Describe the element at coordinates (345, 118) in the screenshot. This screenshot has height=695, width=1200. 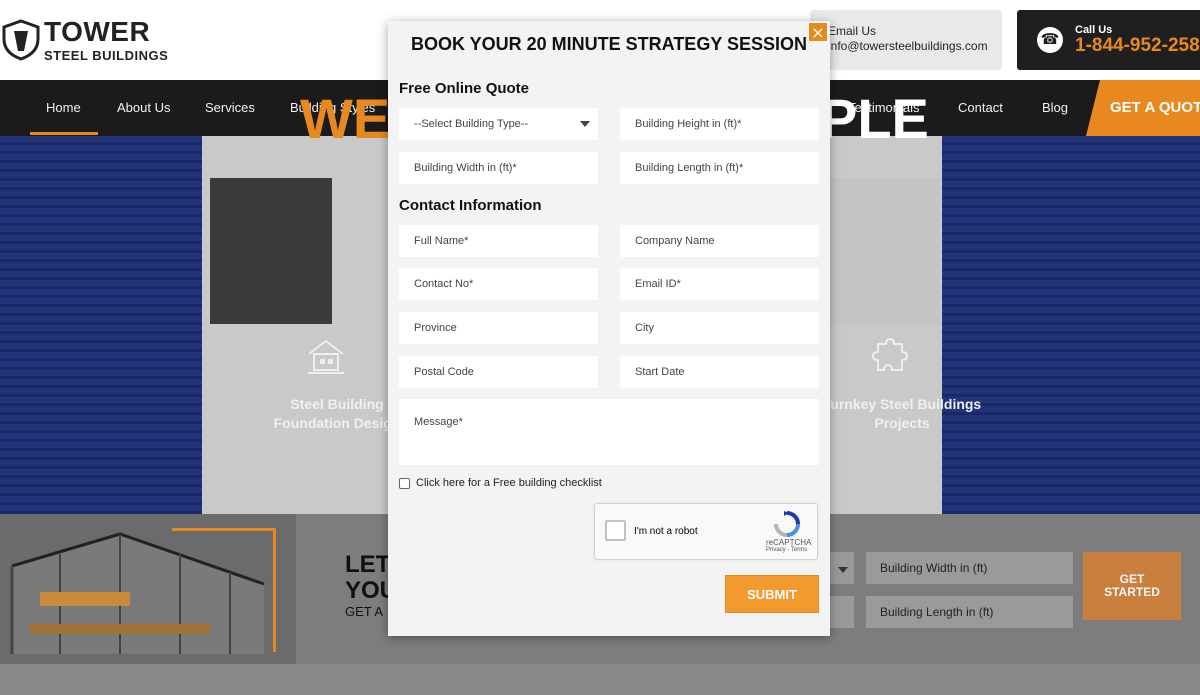
I see `hero-title-left: WE` at that location.